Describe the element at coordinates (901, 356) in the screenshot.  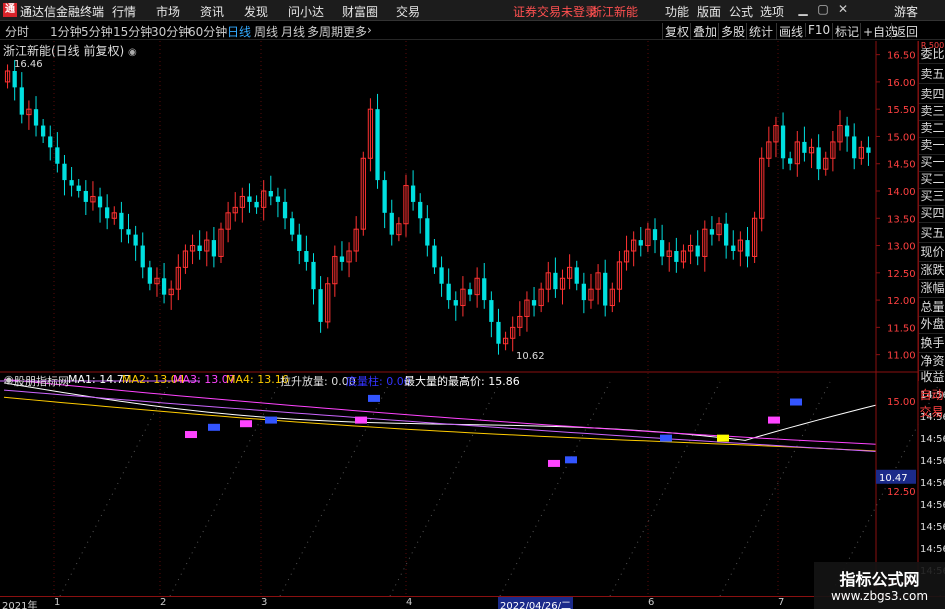
I see `price-tick-label: 11.00` at that location.